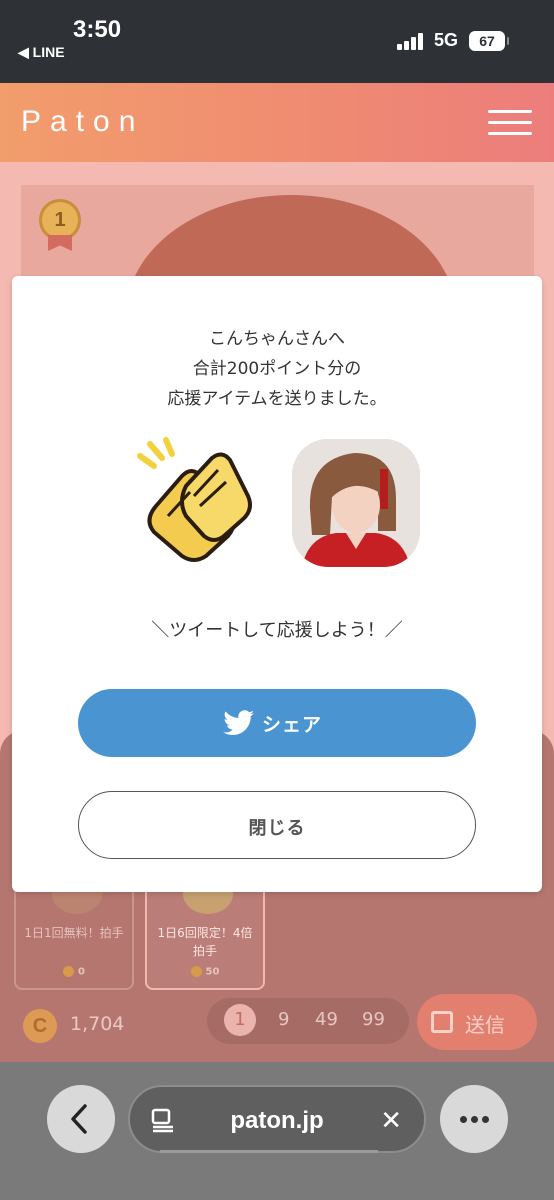  What do you see at coordinates (212, 972) in the screenshot?
I see `item-cost-value: 50` at bounding box center [212, 972].